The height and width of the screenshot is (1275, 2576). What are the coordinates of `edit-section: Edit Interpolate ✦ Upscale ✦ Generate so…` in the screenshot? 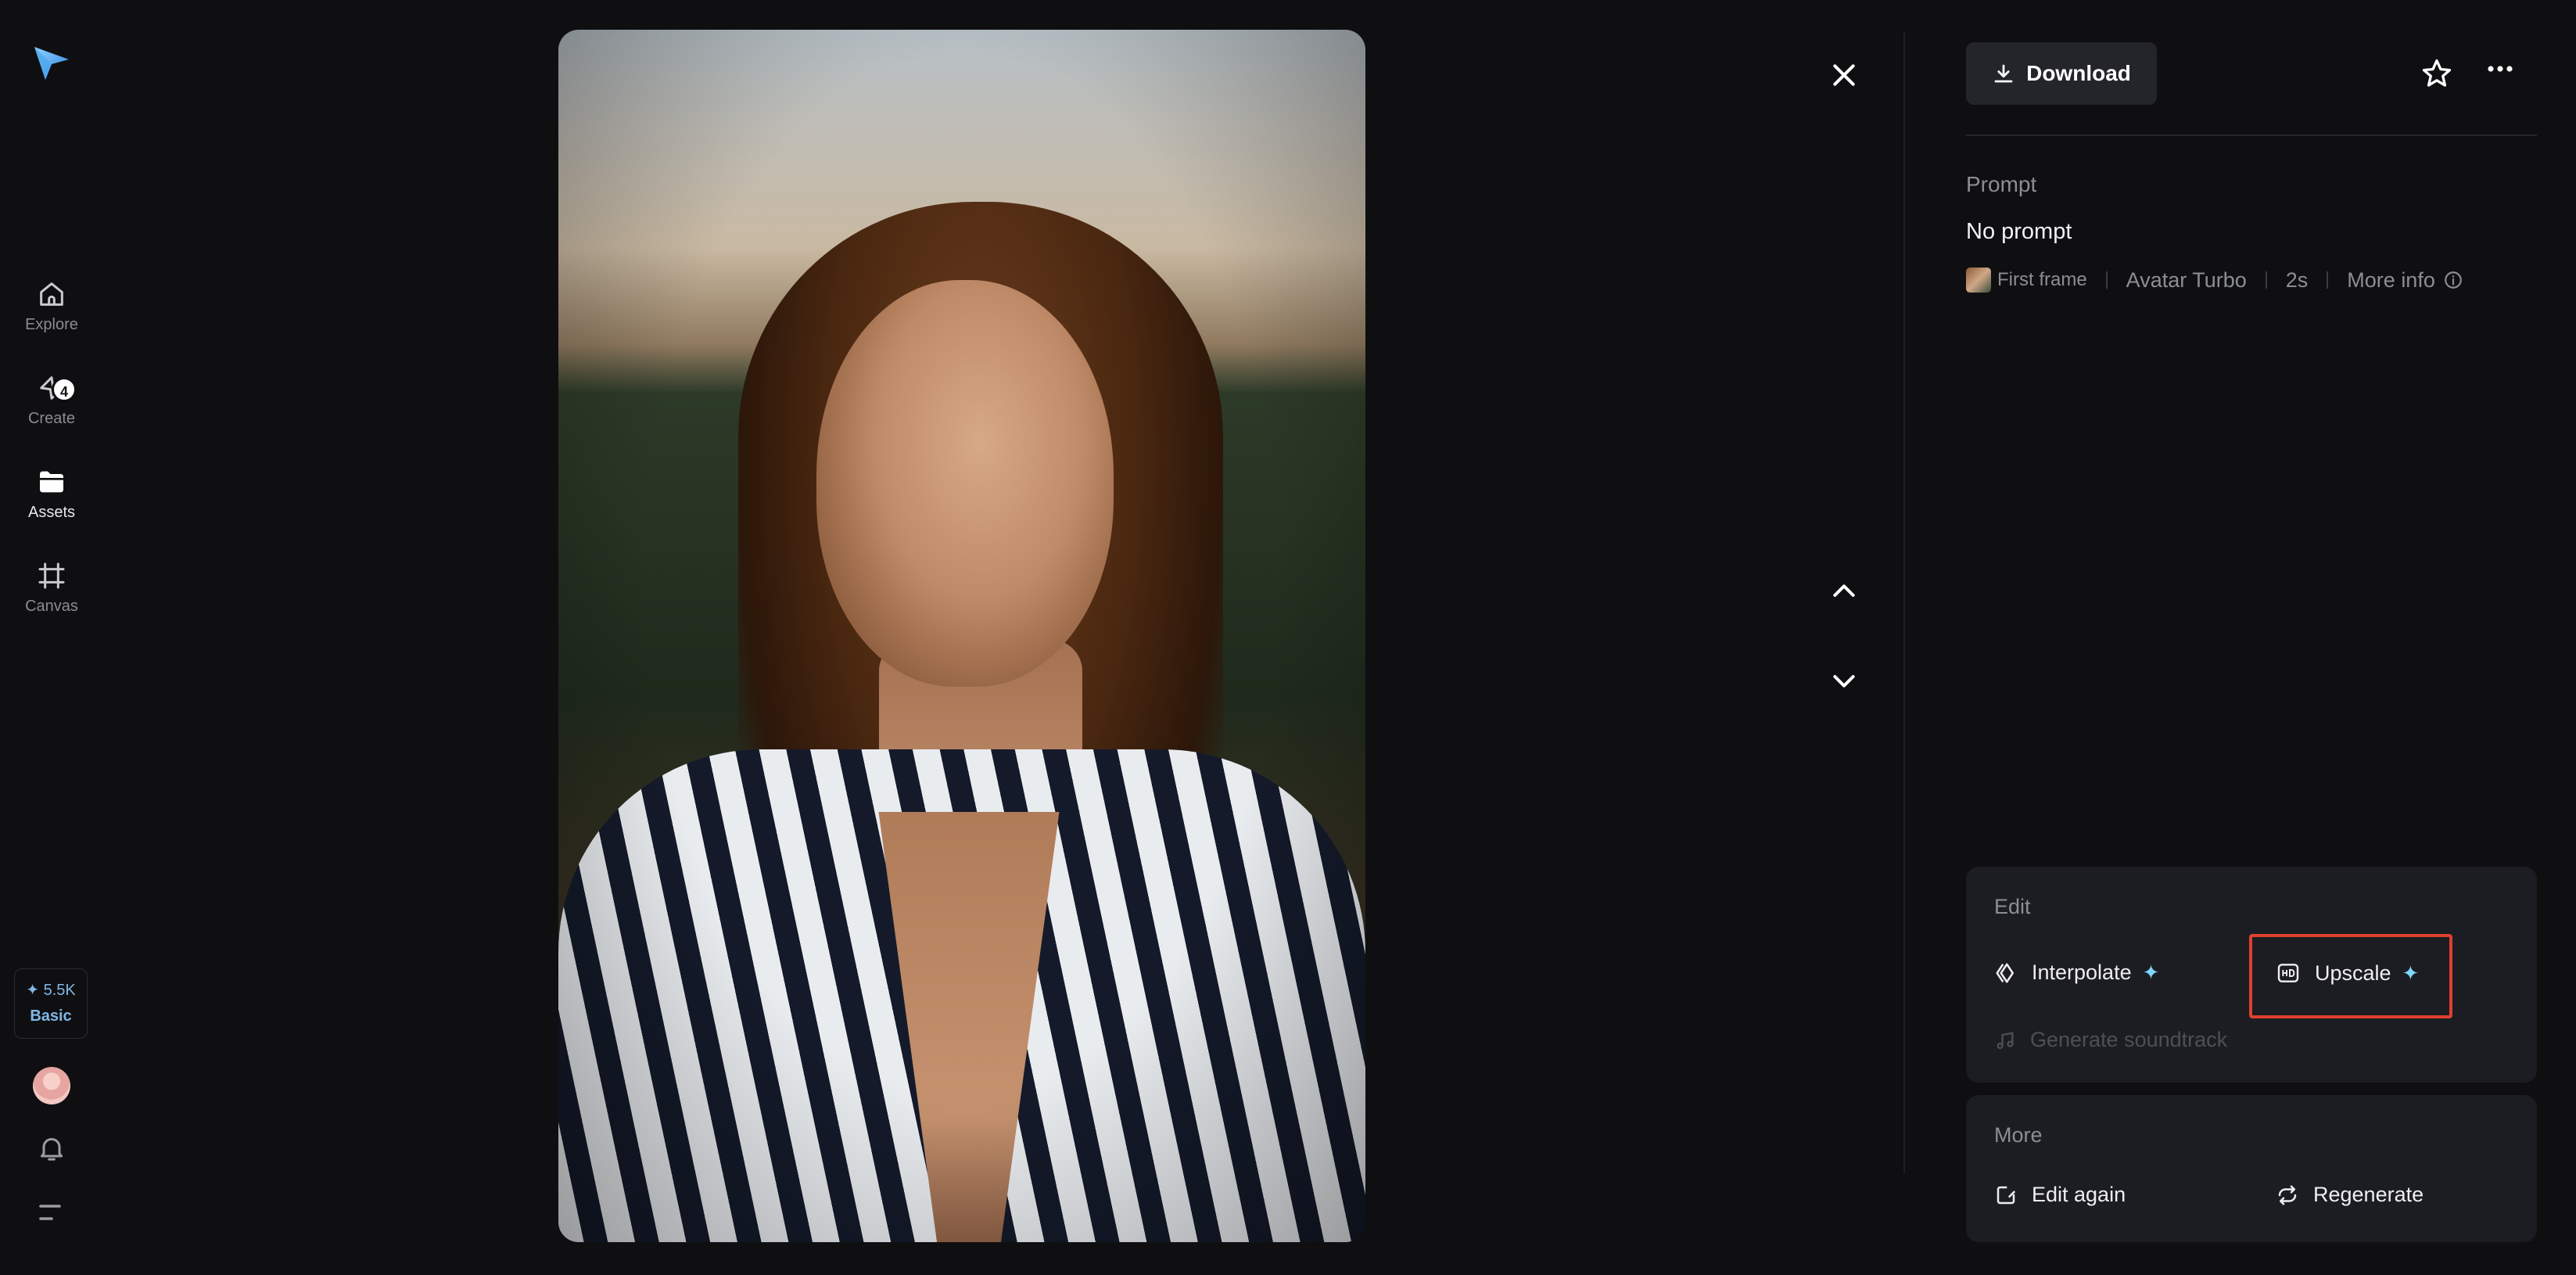 It's located at (2251, 975).